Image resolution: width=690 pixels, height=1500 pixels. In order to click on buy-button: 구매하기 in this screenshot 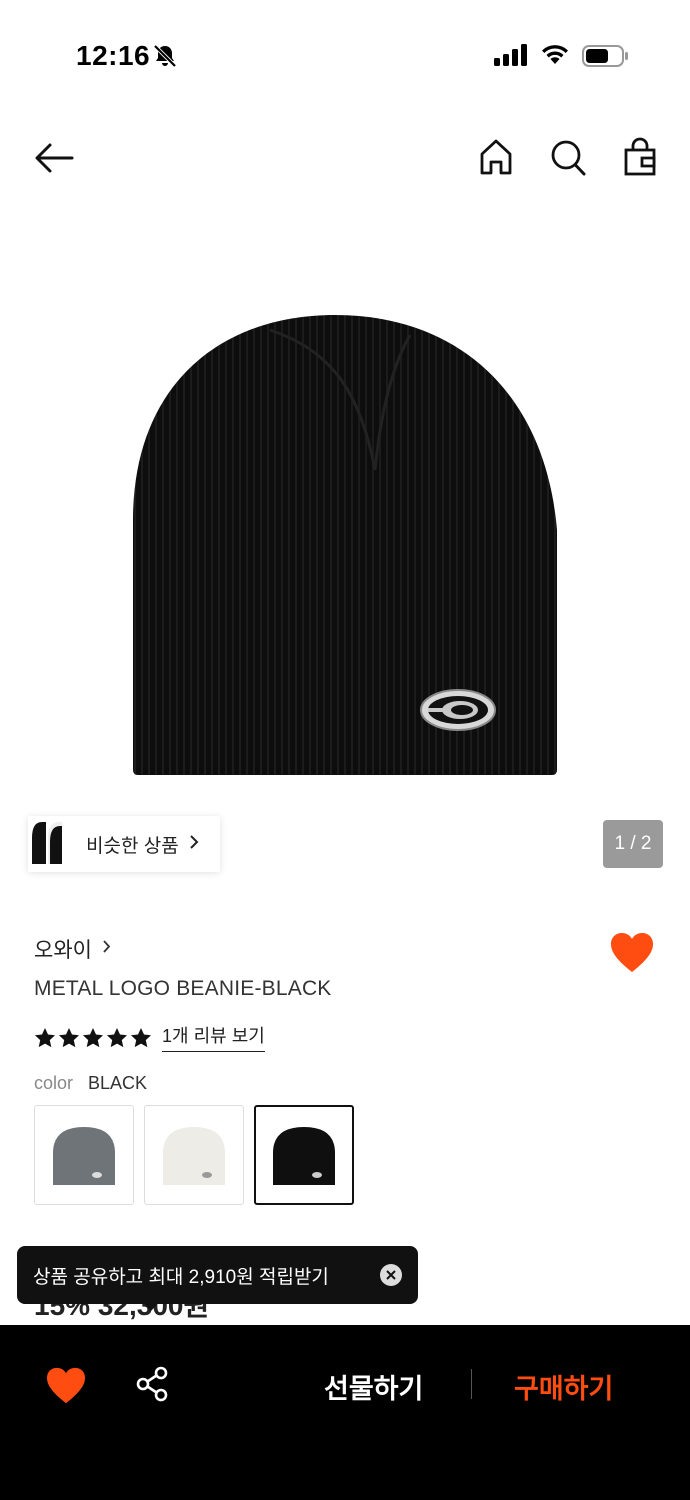, I will do `click(563, 1386)`.